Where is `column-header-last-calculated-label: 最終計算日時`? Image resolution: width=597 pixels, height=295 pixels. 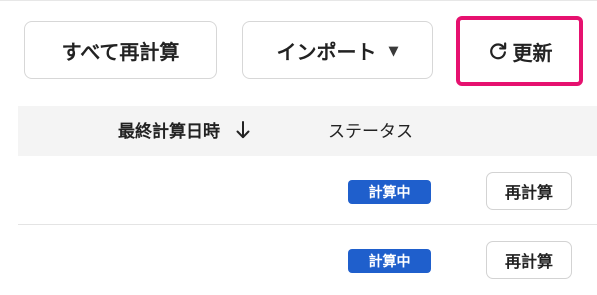
column-header-last-calculated-label: 最終計算日時 is located at coordinates (169, 132).